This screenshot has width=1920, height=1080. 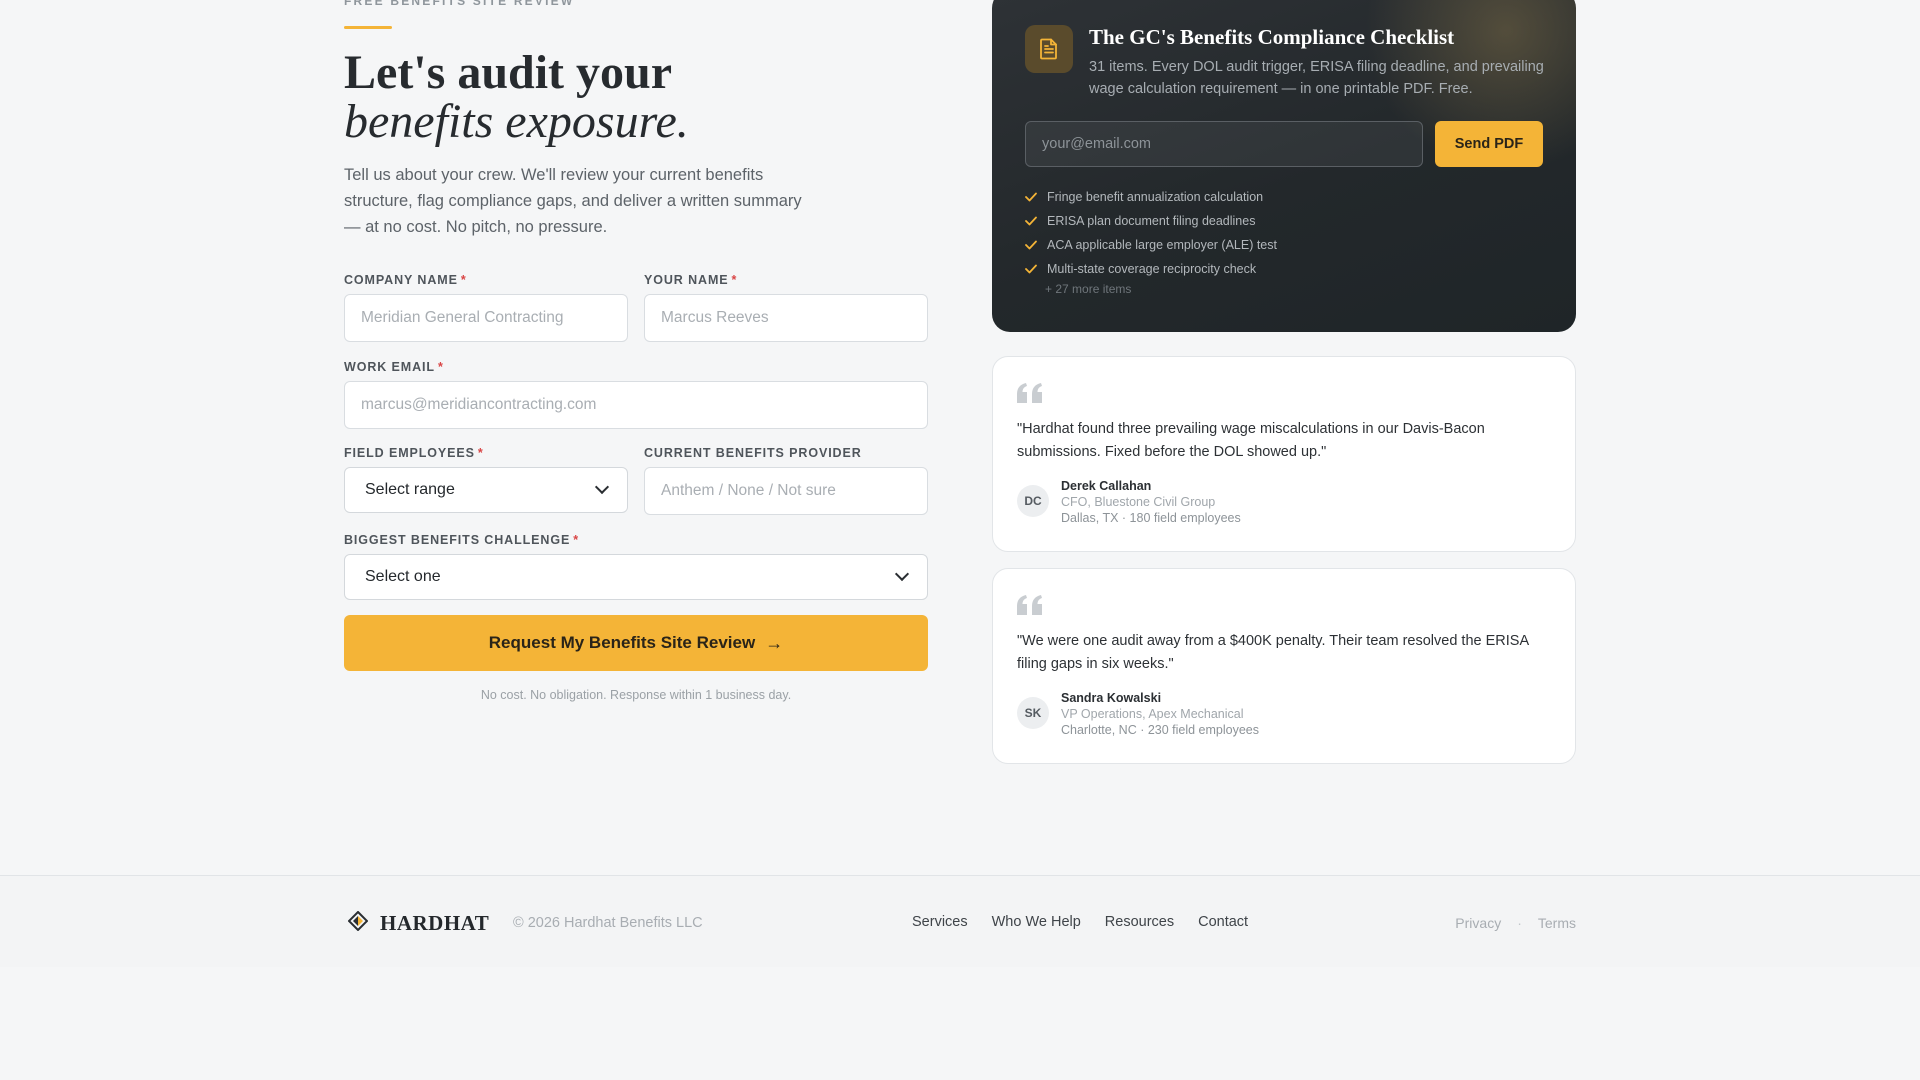 What do you see at coordinates (486, 318) in the screenshot?
I see `company-name-input` at bounding box center [486, 318].